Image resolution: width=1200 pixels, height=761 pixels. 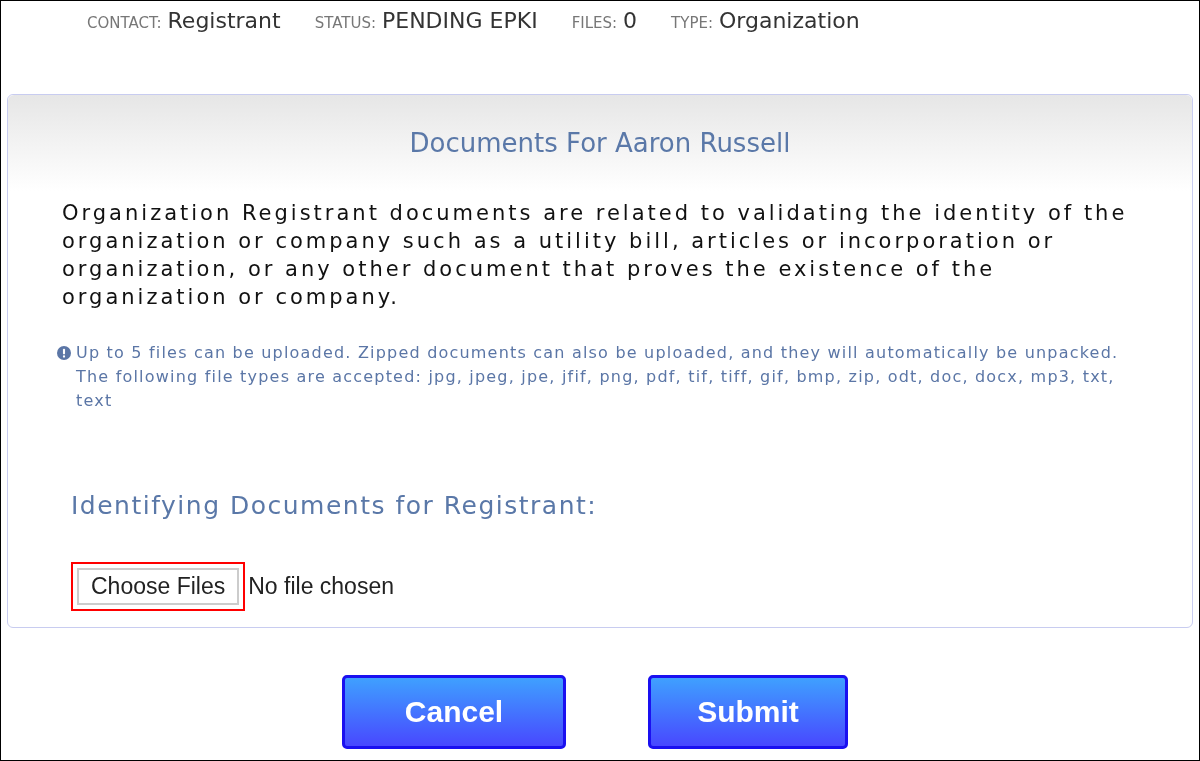 I want to click on description-text: Organization Registrant documents are related to validating the identity of the organization or company such as a utility bill, articles or incorporation or organization, or any other document that proves the existence of the organization or company., so click(x=595, y=255).